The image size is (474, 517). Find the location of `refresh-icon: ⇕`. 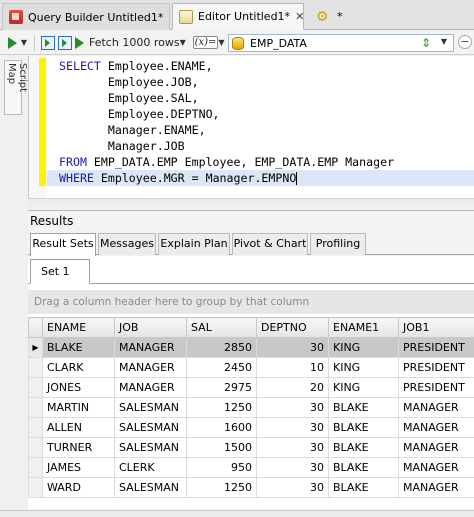

refresh-icon: ⇕ is located at coordinates (426, 43).